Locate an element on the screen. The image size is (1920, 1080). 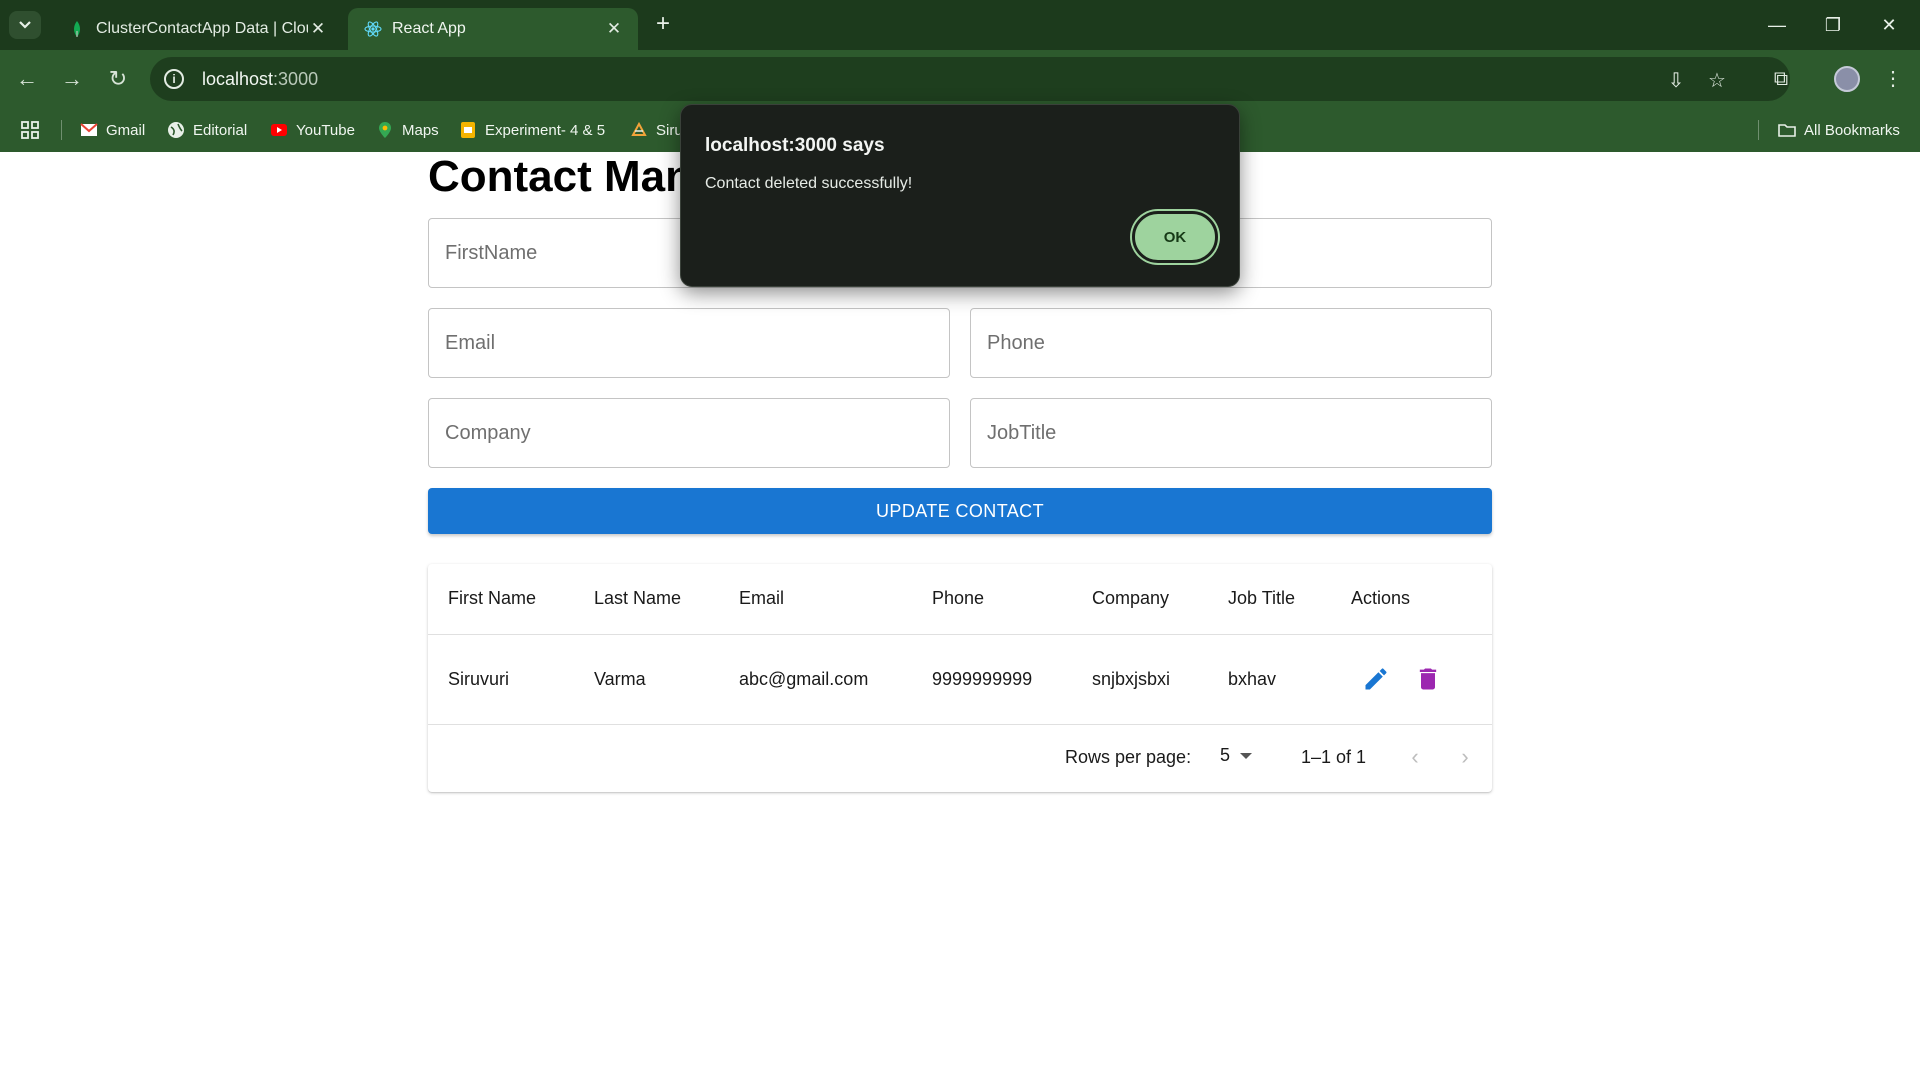
ok-button: OK is located at coordinates (1175, 237).